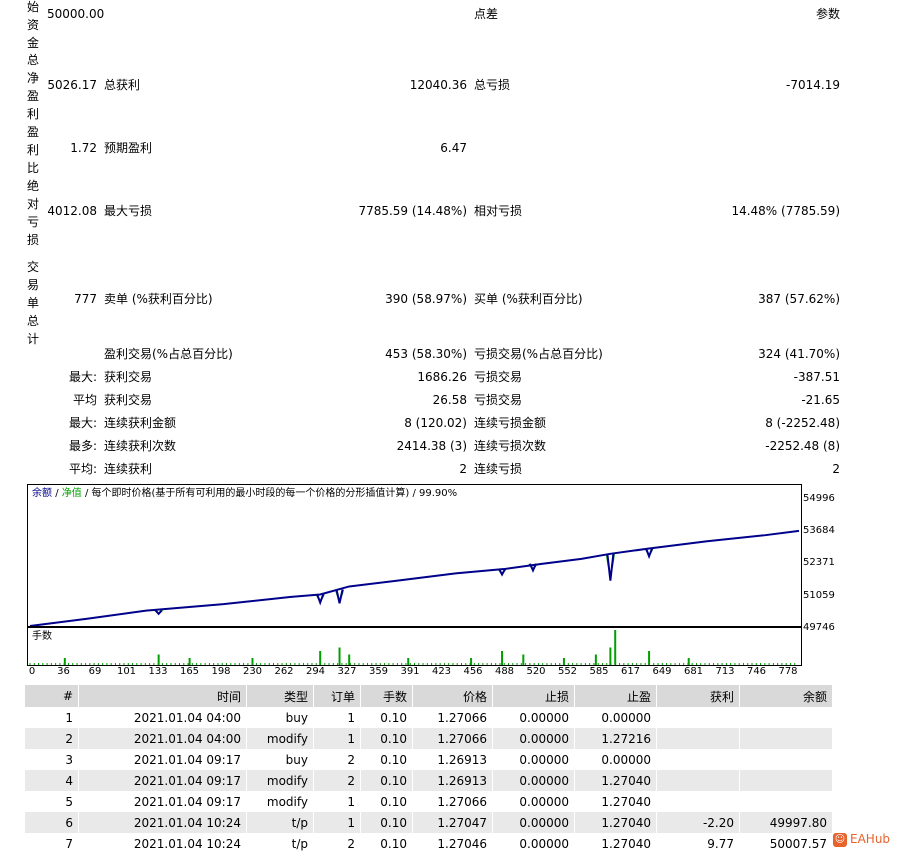  What do you see at coordinates (438, 85) in the screenshot?
I see `gross-profit-value: 12040.36` at bounding box center [438, 85].